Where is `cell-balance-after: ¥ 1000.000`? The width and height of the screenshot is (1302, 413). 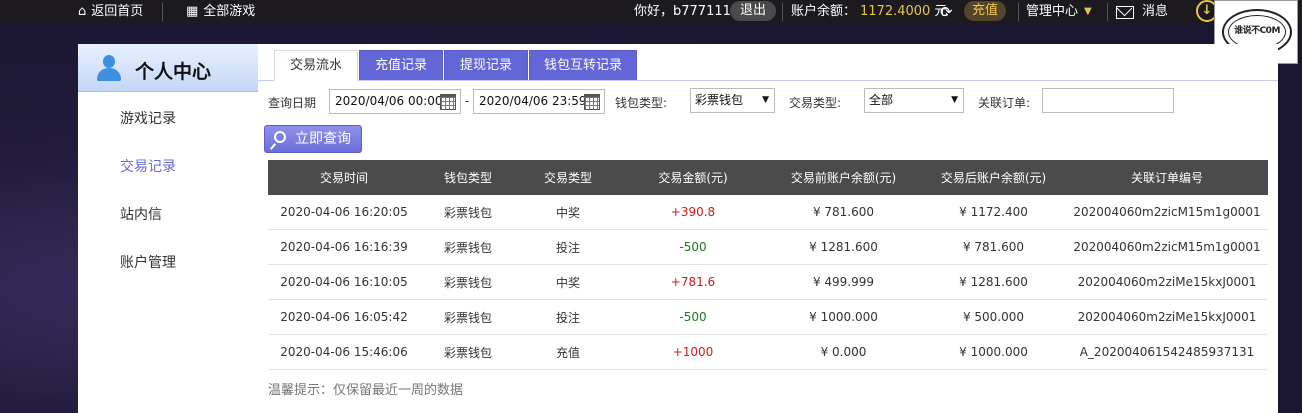 cell-balance-after: ¥ 1000.000 is located at coordinates (993, 352).